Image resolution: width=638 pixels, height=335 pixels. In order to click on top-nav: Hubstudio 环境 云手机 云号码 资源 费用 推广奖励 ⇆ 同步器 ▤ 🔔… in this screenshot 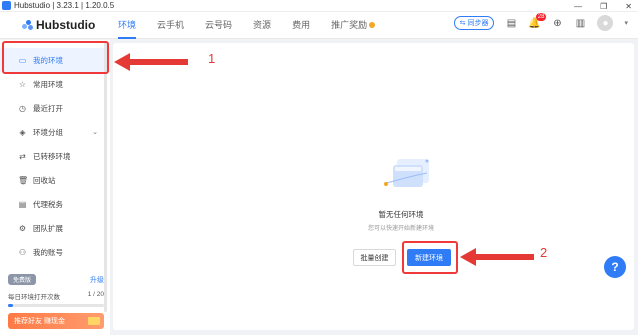, I will do `click(319, 25)`.